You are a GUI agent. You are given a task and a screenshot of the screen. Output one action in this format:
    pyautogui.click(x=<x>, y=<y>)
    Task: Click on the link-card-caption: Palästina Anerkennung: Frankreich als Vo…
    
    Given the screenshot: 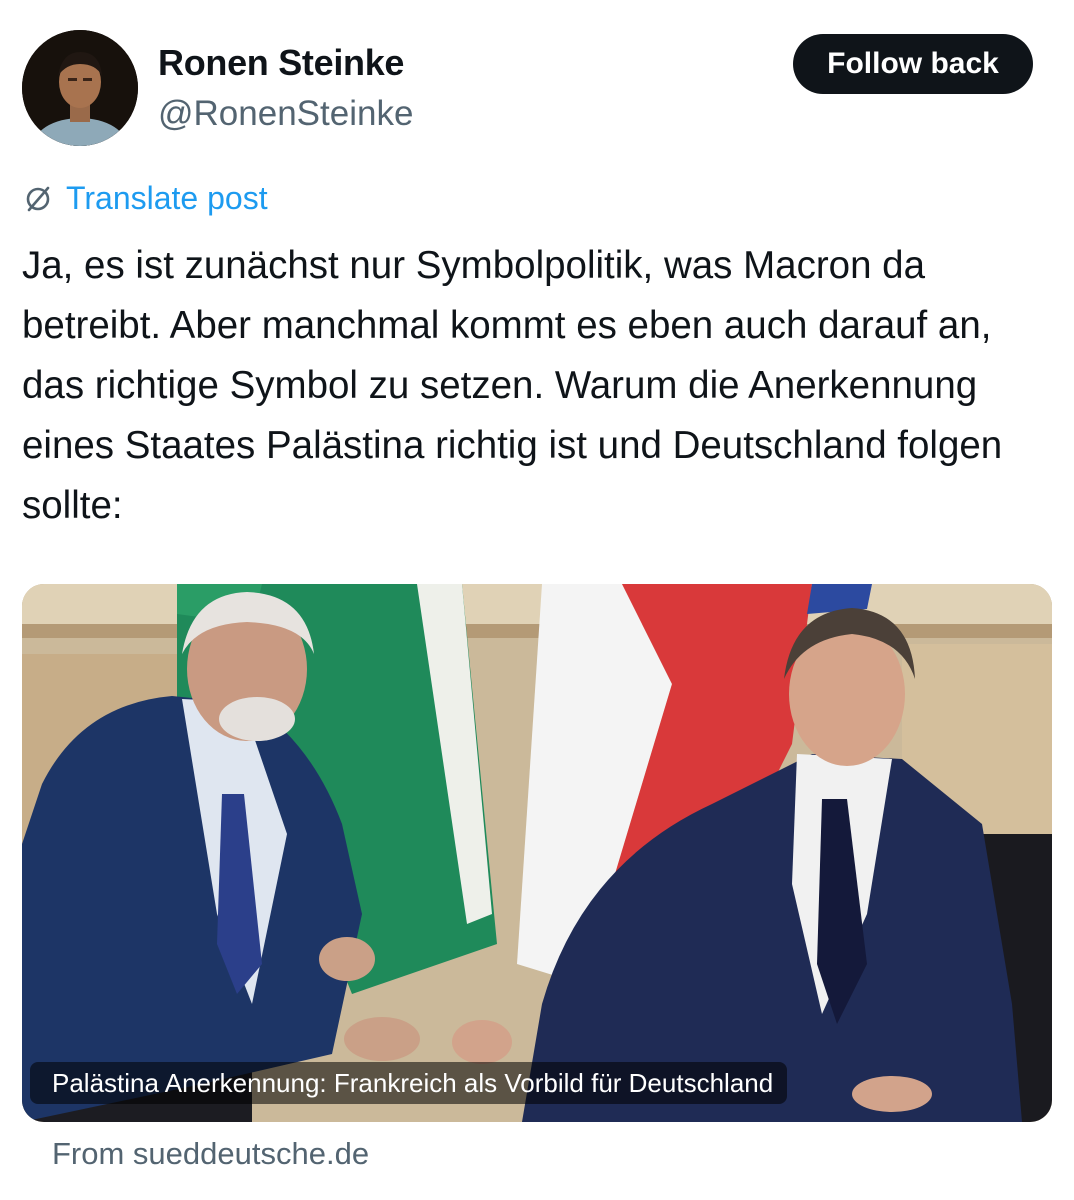 What is the action you would take?
    pyautogui.click(x=409, y=1083)
    